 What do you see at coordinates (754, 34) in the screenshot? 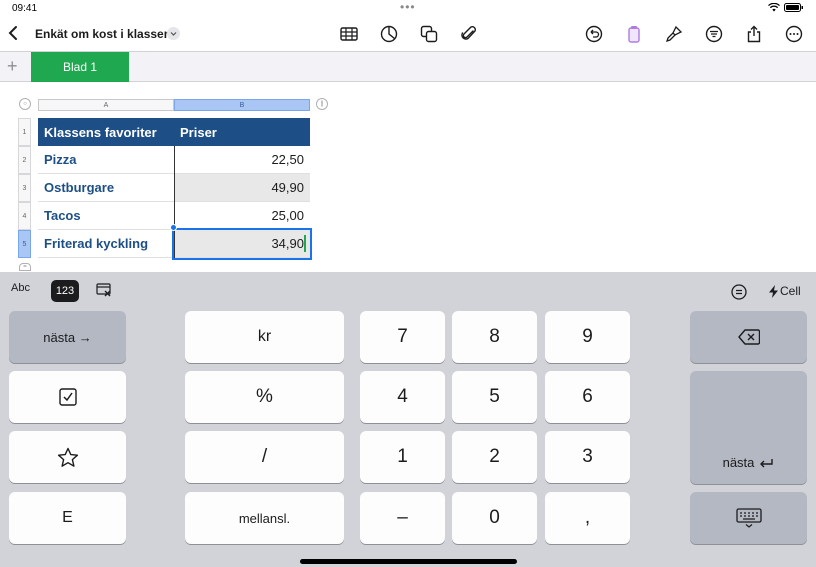
I see `share-icon` at bounding box center [754, 34].